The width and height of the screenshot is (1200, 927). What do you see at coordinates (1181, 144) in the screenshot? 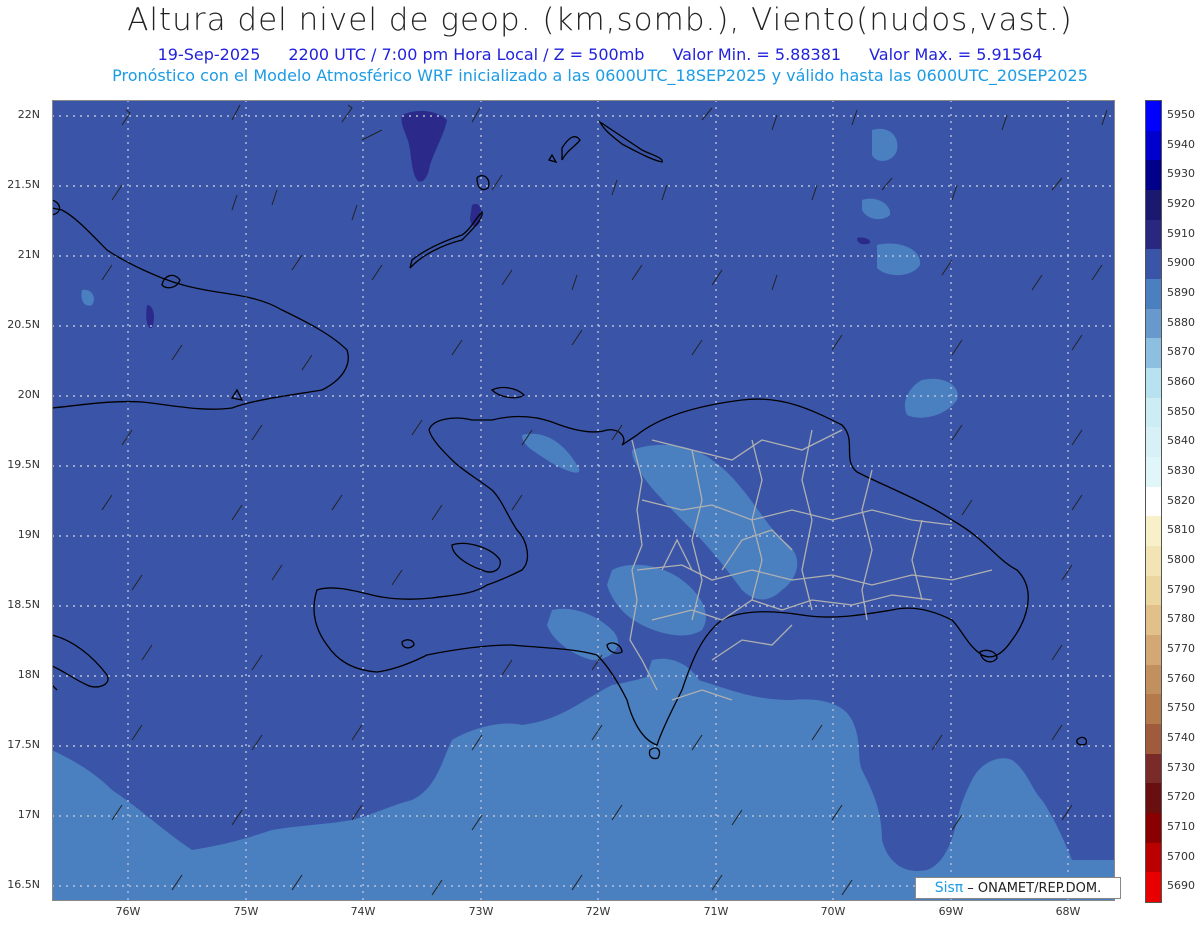
I see `colorbar-label: 5940` at bounding box center [1181, 144].